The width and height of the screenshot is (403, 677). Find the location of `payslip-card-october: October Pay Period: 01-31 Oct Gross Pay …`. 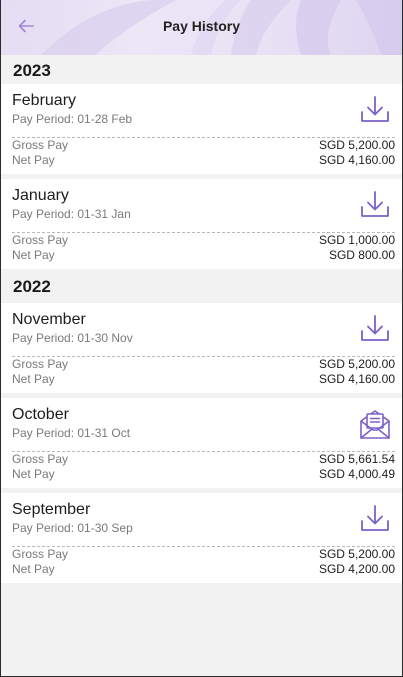

payslip-card-october: October Pay Period: 01-31 Oct Gross Pay … is located at coordinates (201, 443).